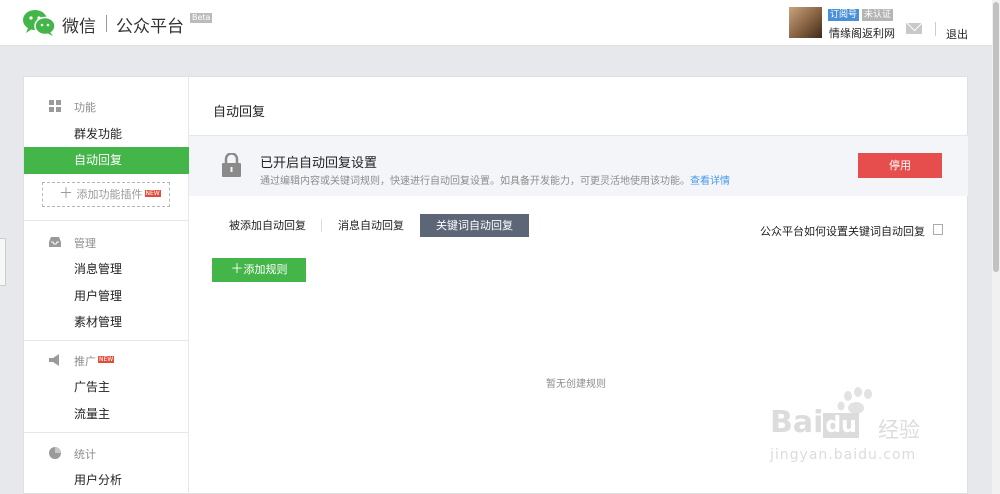  I want to click on account-type-badge: 订阅号, so click(844, 15).